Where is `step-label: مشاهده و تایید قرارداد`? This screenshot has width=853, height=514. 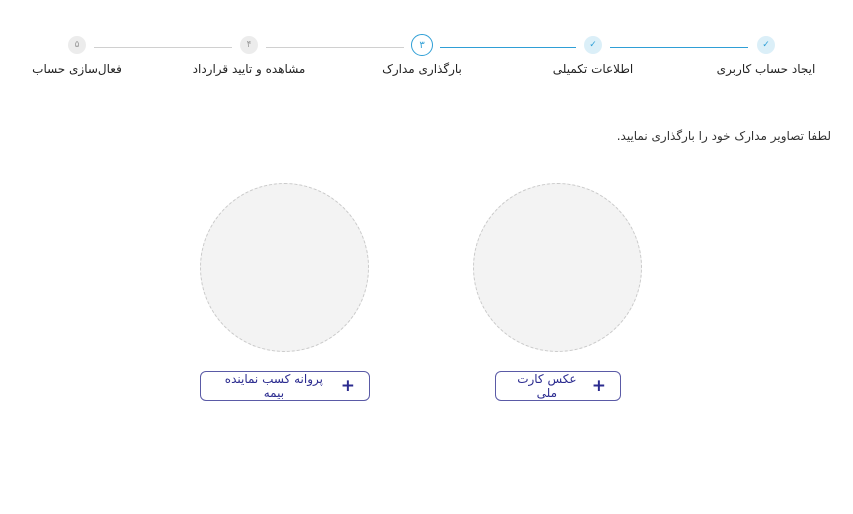
step-label: مشاهده و تایید قرارداد is located at coordinates (249, 69).